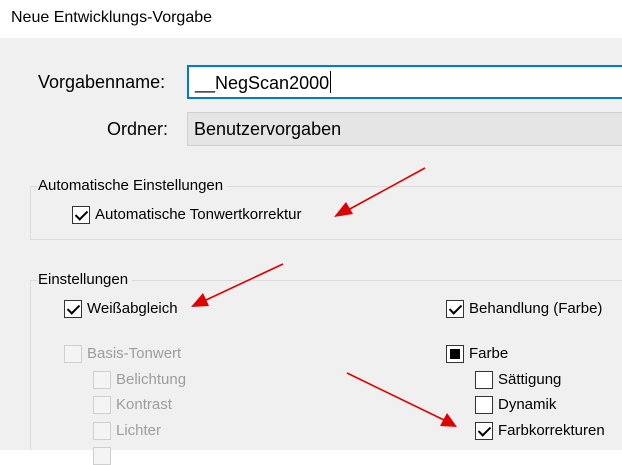 The width and height of the screenshot is (622, 465). I want to click on folder-select: Benutzervorgaben, so click(404, 129).